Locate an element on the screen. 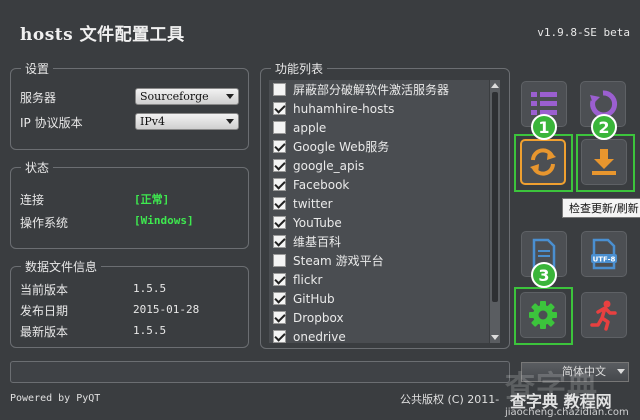 The width and height of the screenshot is (640, 420). function-list-item: huhamhire-hosts is located at coordinates (333, 108).